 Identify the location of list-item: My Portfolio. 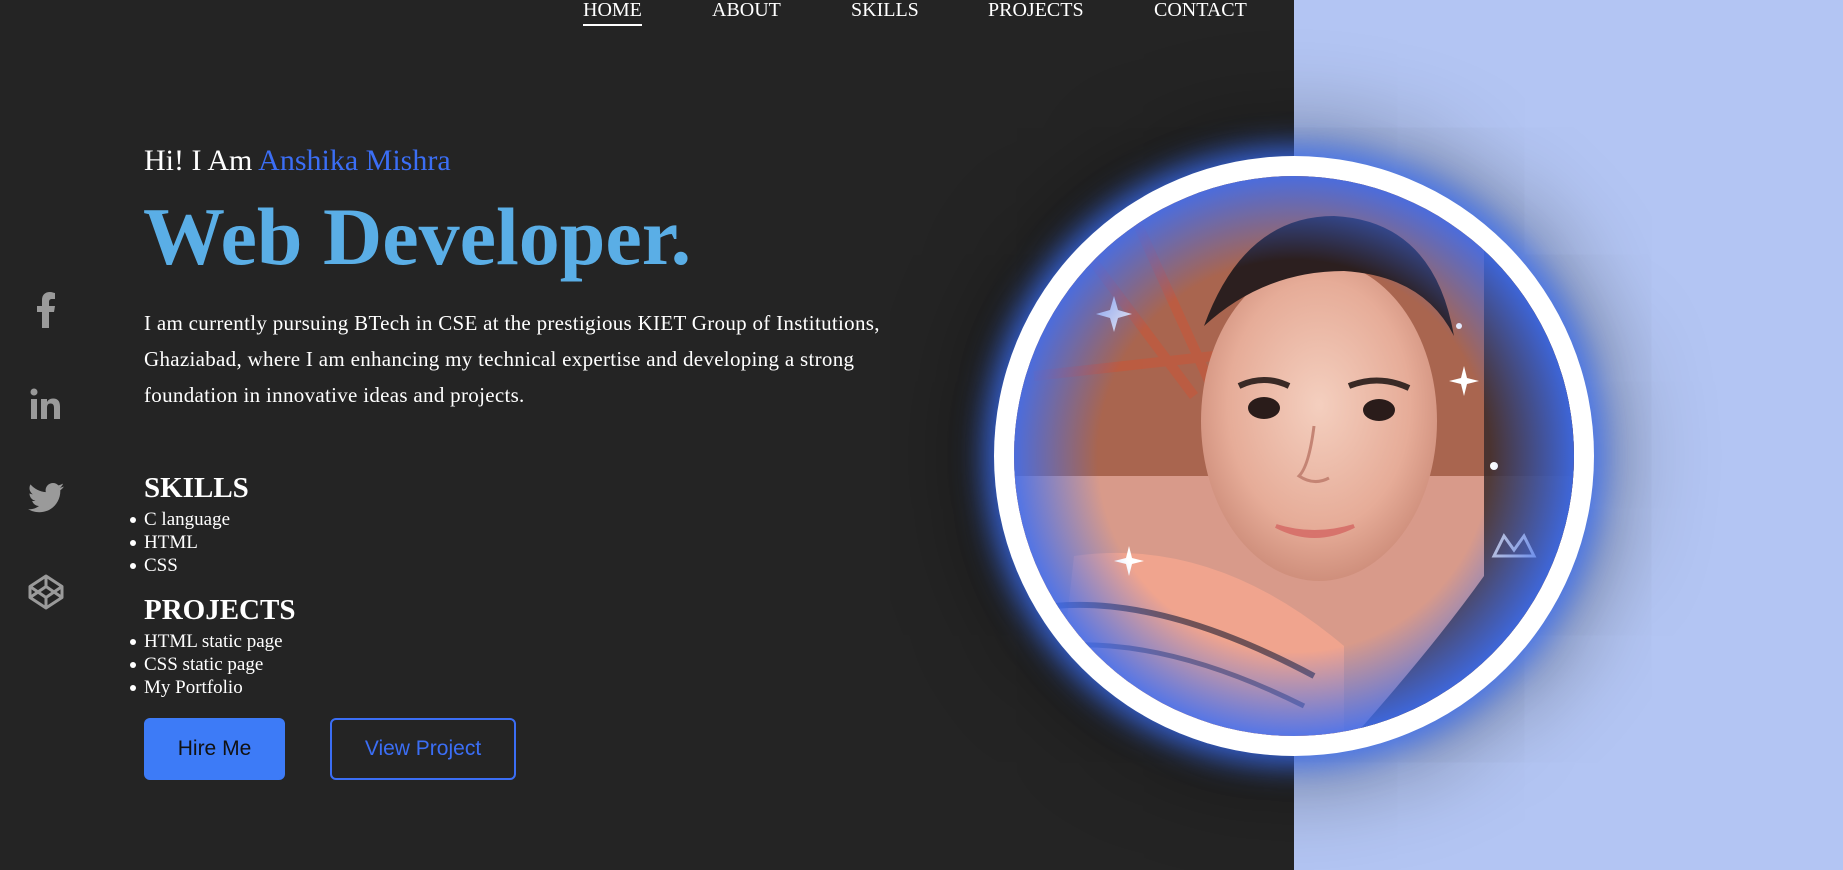
(206, 687).